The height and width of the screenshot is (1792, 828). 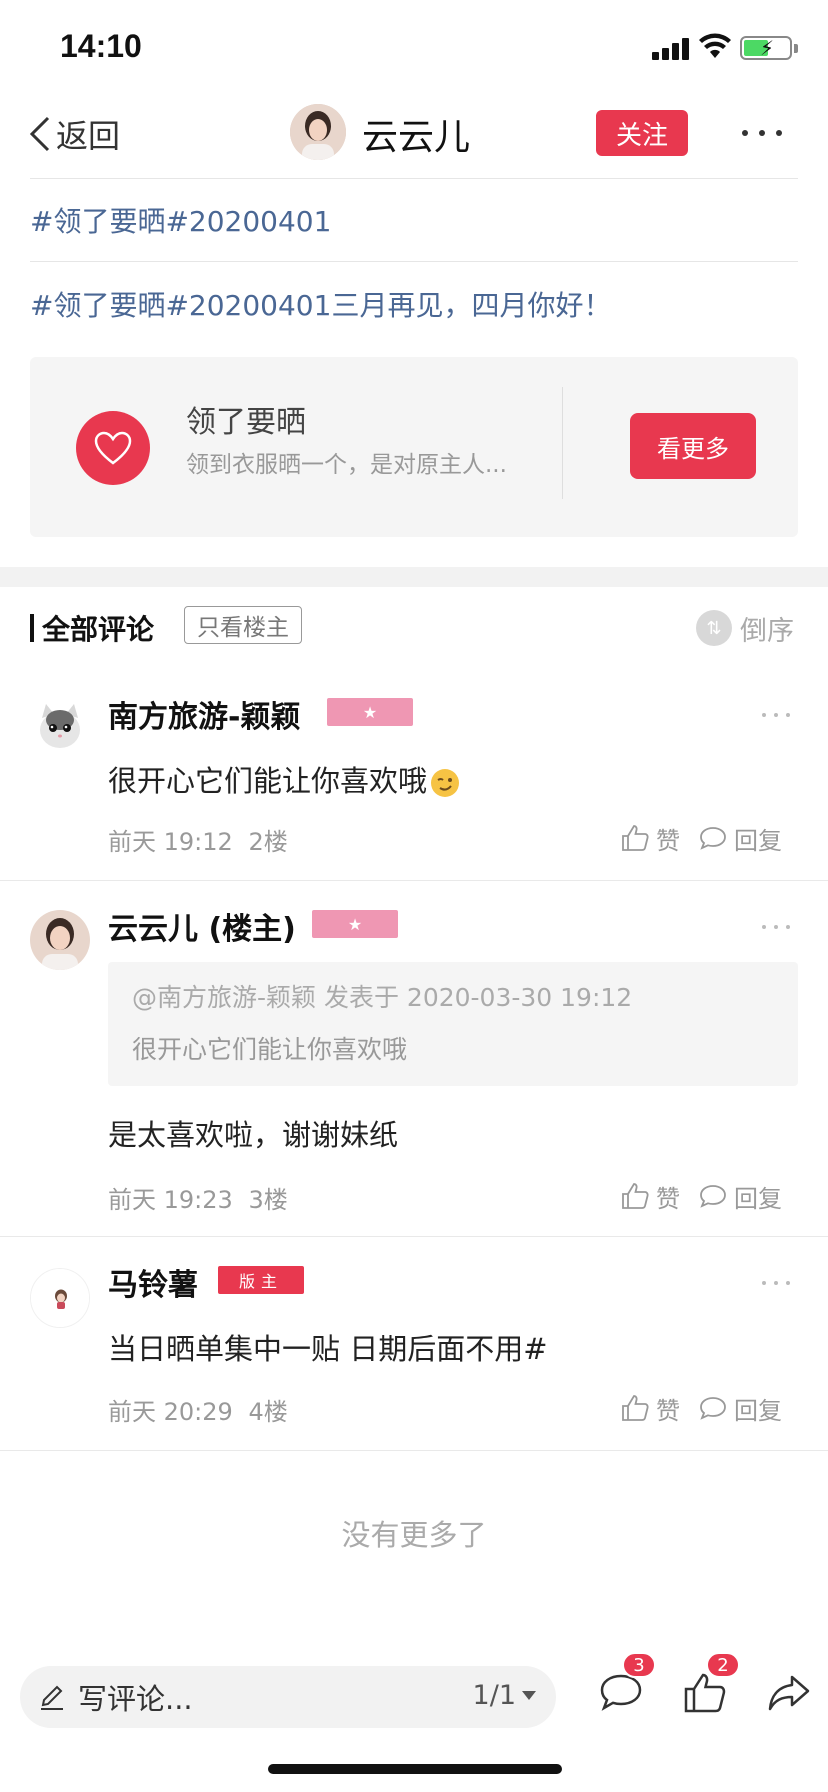 I want to click on comment-floor: 2楼, so click(x=268, y=842).